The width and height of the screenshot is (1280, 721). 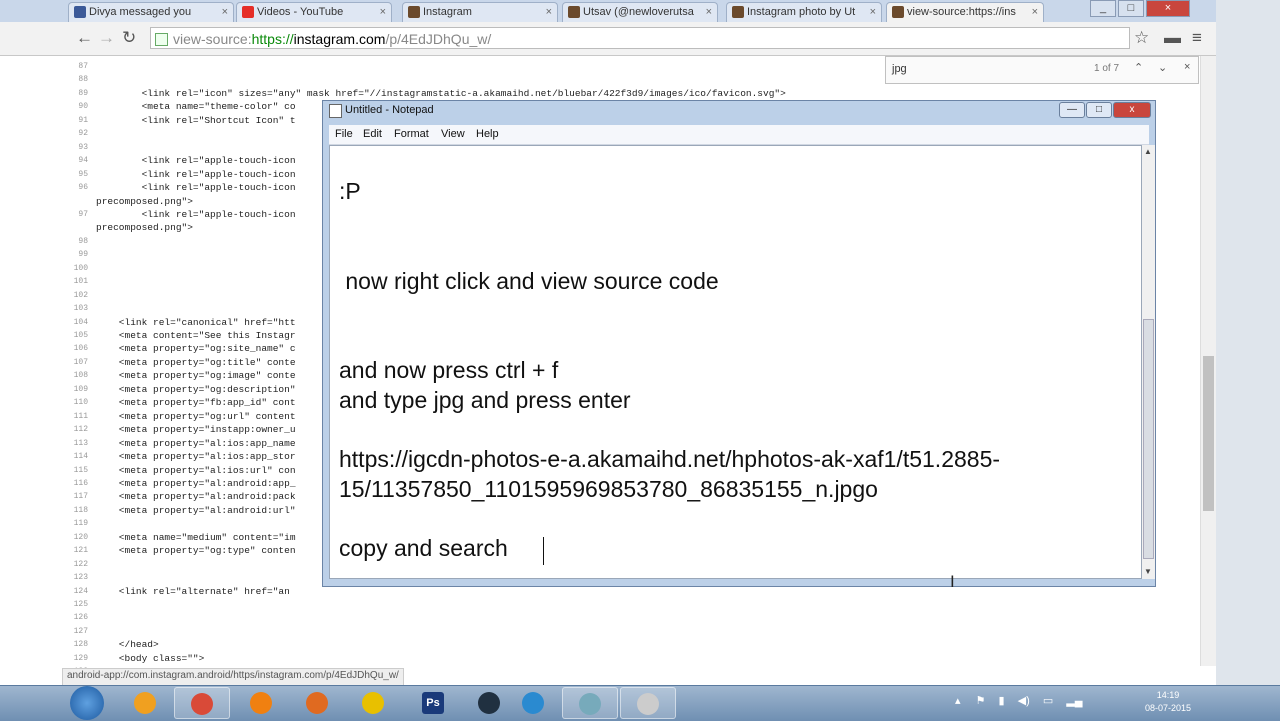 I want to click on reload-button: ↻, so click(x=129, y=38).